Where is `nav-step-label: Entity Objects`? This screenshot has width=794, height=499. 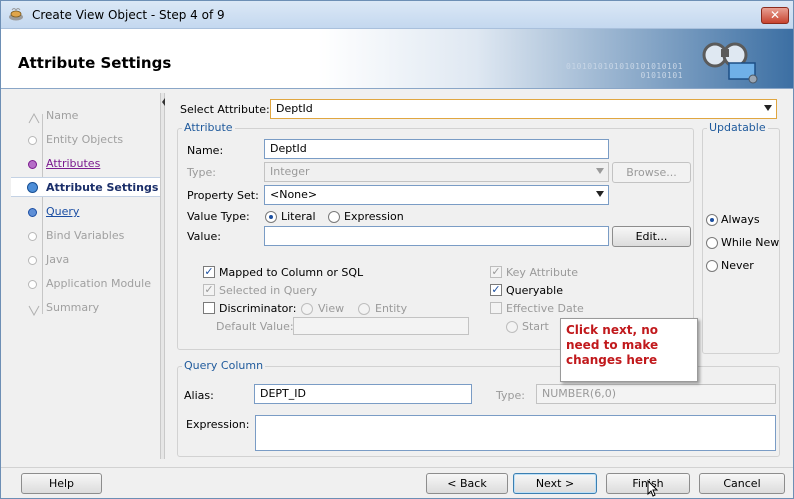
nav-step-label: Entity Objects is located at coordinates (85, 139).